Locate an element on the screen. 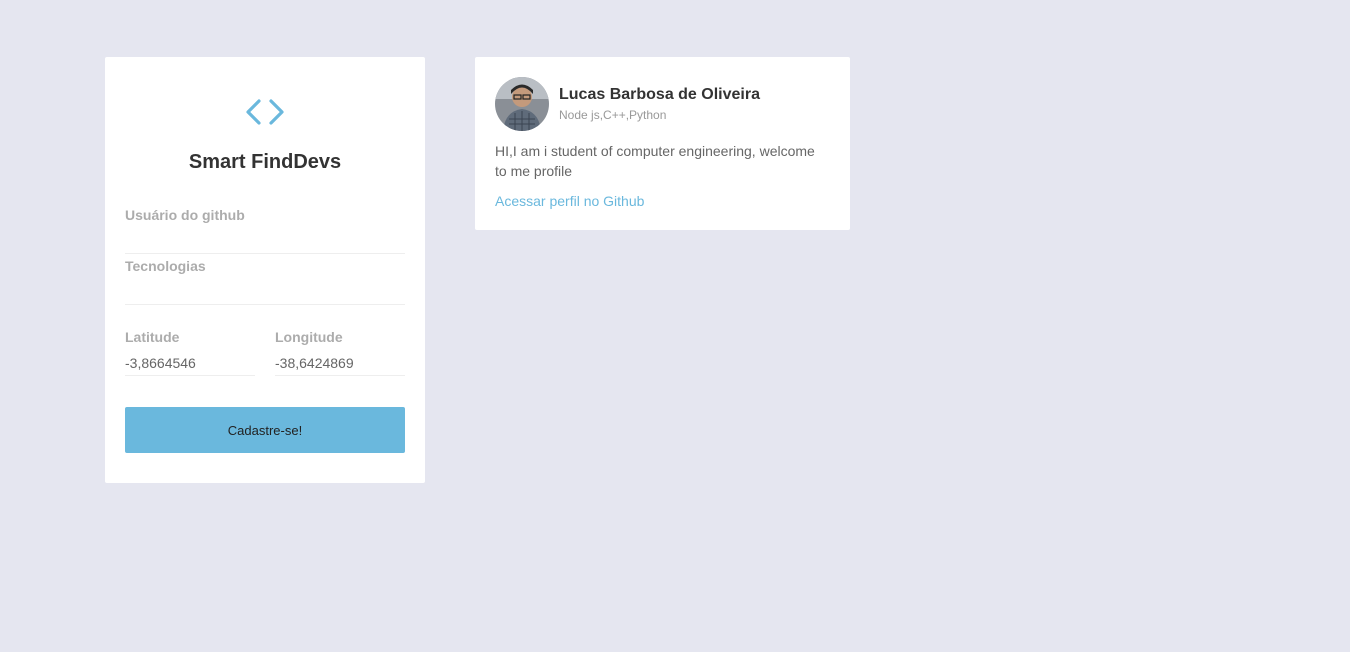 The image size is (1350, 652). longitude-input is located at coordinates (340, 363).